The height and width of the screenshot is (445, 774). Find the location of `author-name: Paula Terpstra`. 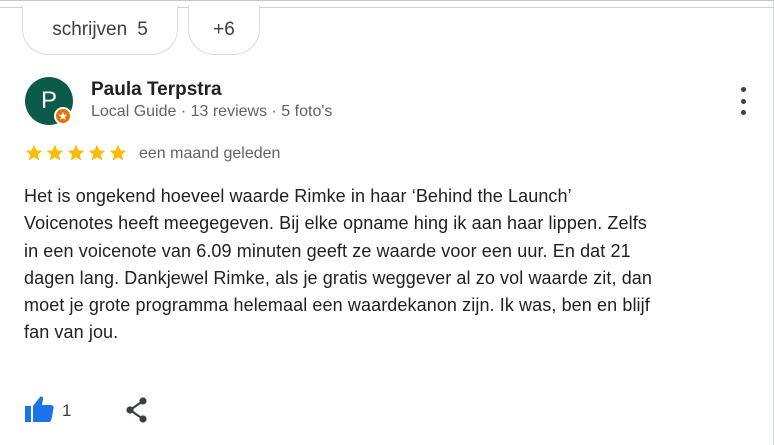

author-name: Paula Terpstra is located at coordinates (156, 90).